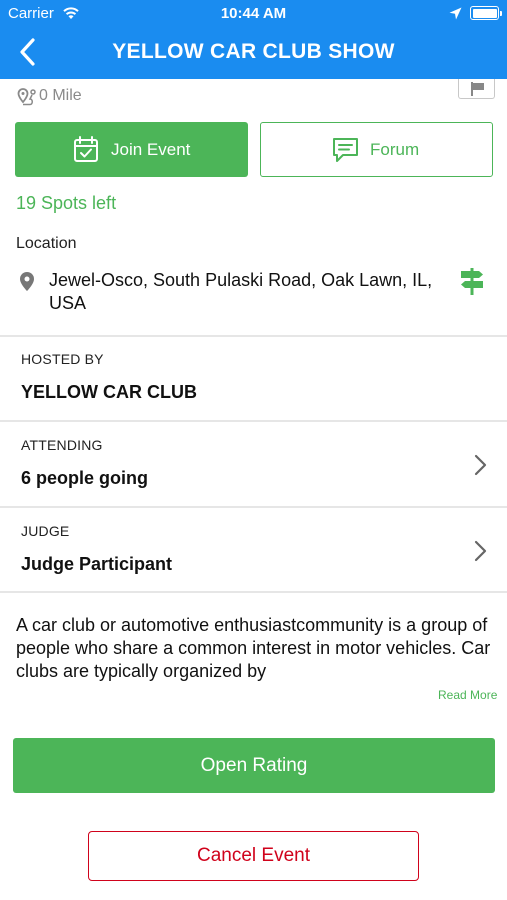 The height and width of the screenshot is (900, 507). Describe the element at coordinates (254, 765) in the screenshot. I see `open-rating-button: Open Rating` at that location.